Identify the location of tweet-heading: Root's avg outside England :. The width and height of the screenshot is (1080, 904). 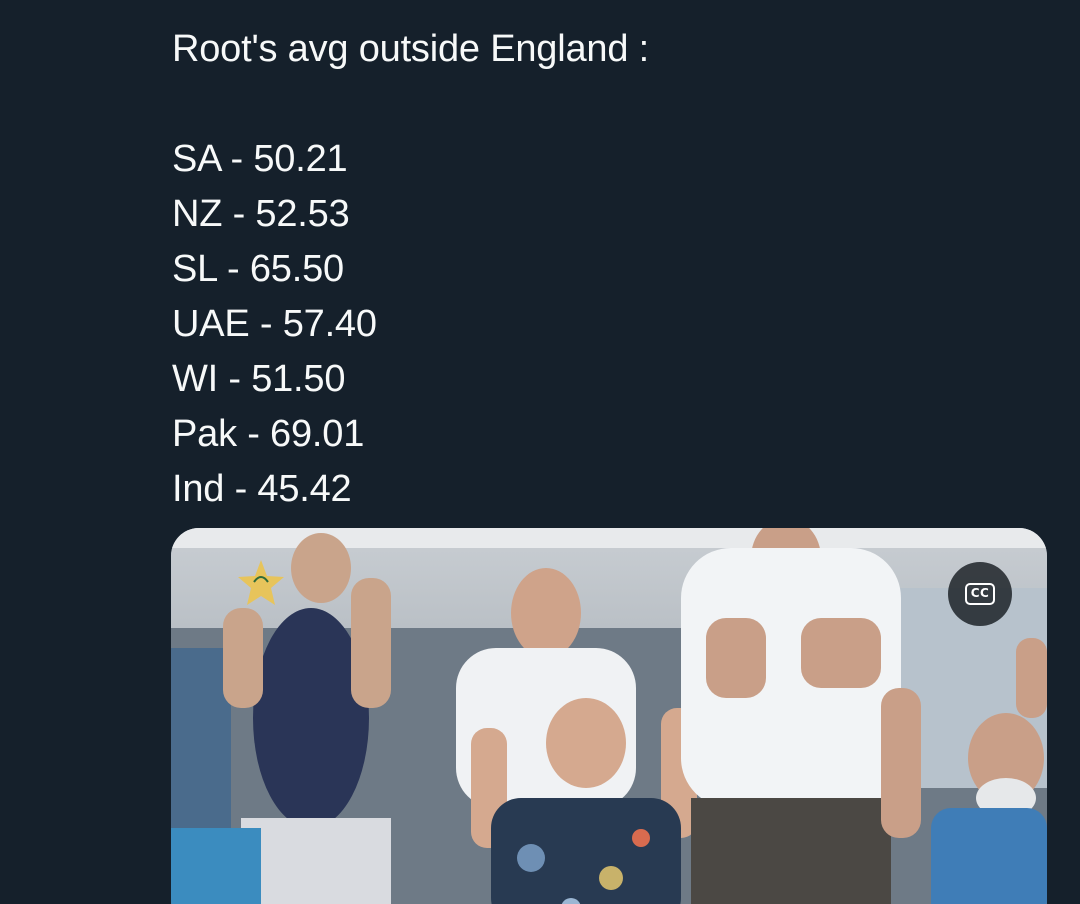
(410, 49).